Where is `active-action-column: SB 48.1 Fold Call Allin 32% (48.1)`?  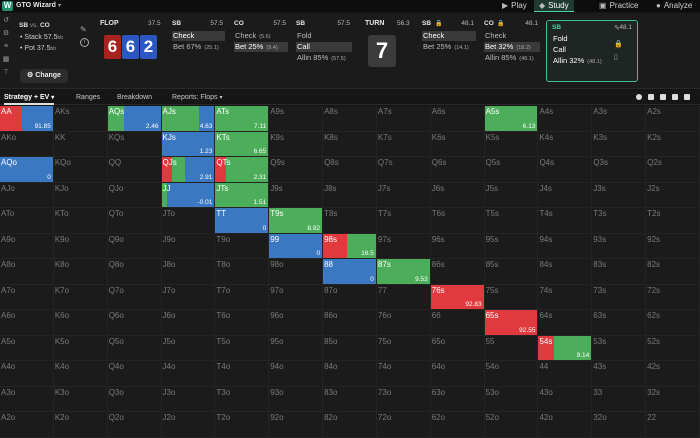
active-action-column: SB 48.1 Fold Call Allin 32% (48.1) is located at coordinates (592, 51).